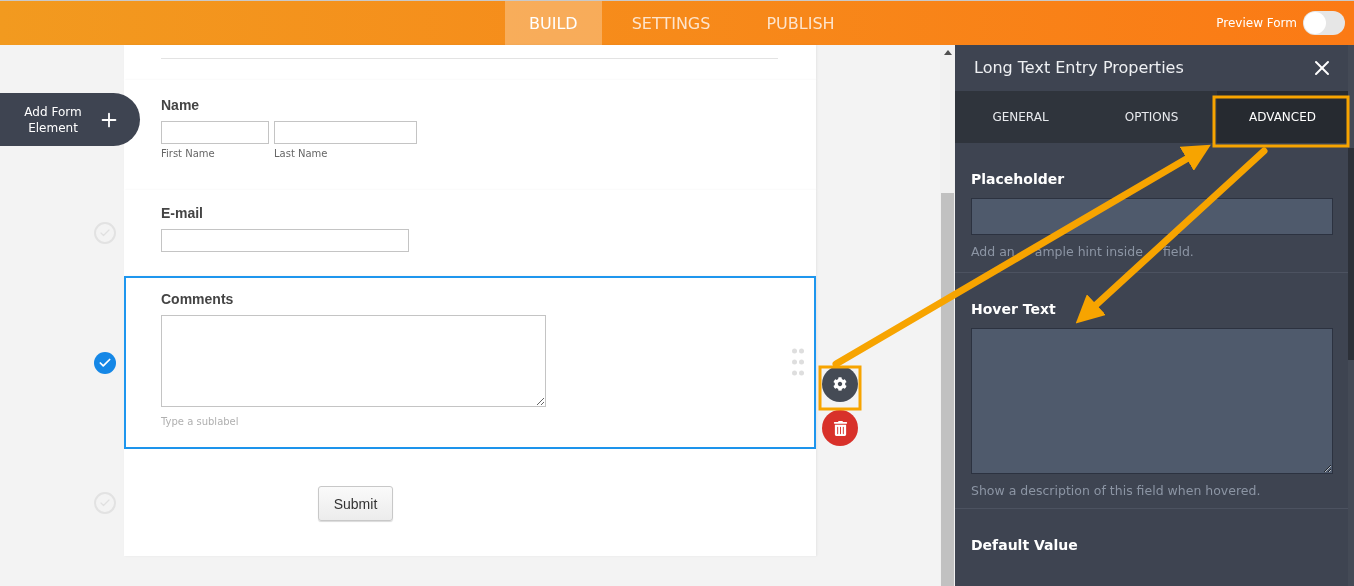  I want to click on hover-text-area, so click(1152, 400).